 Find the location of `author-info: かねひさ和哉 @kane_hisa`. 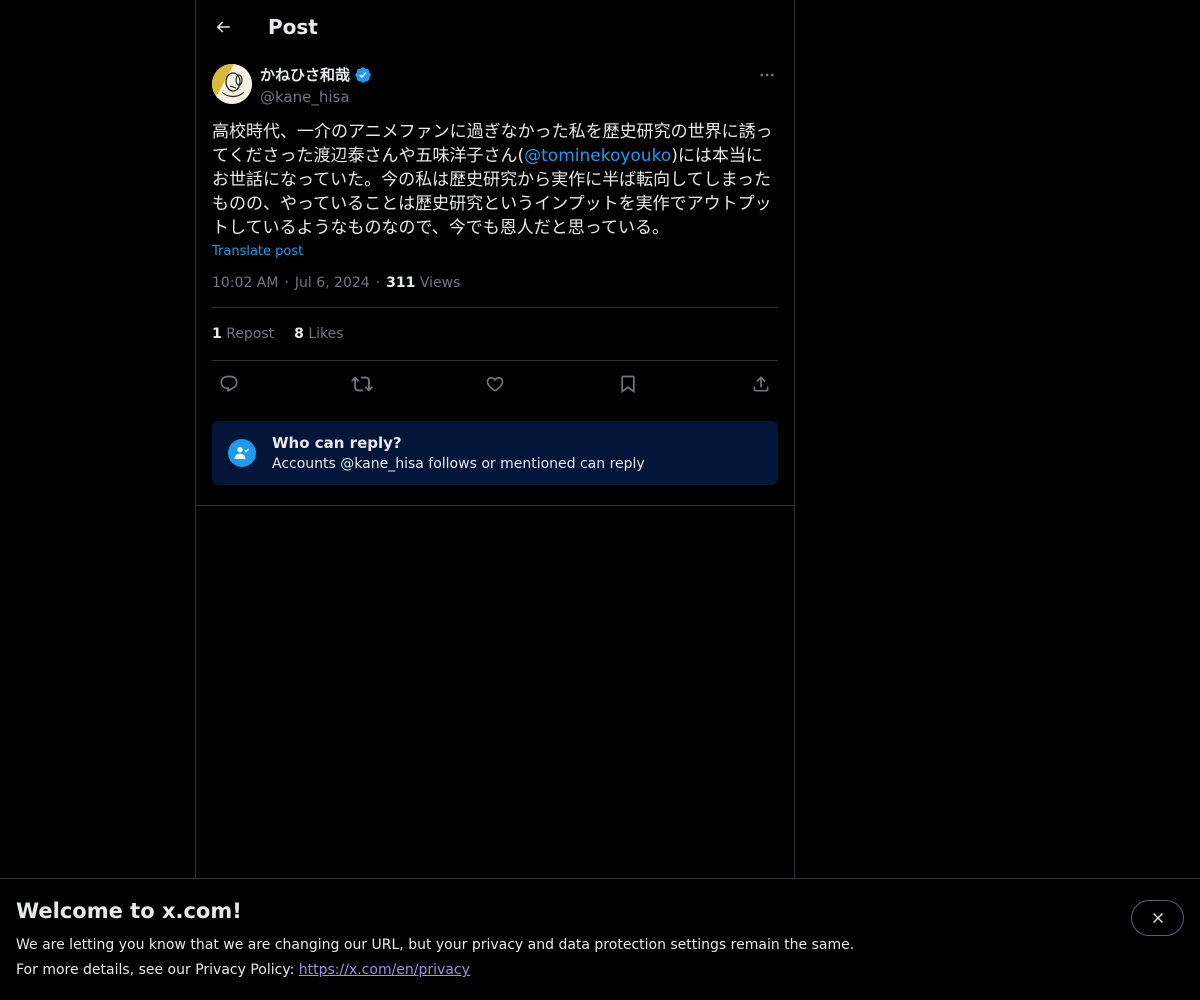

author-info: かねひさ和哉 @kane_hisa is located at coordinates (316, 85).